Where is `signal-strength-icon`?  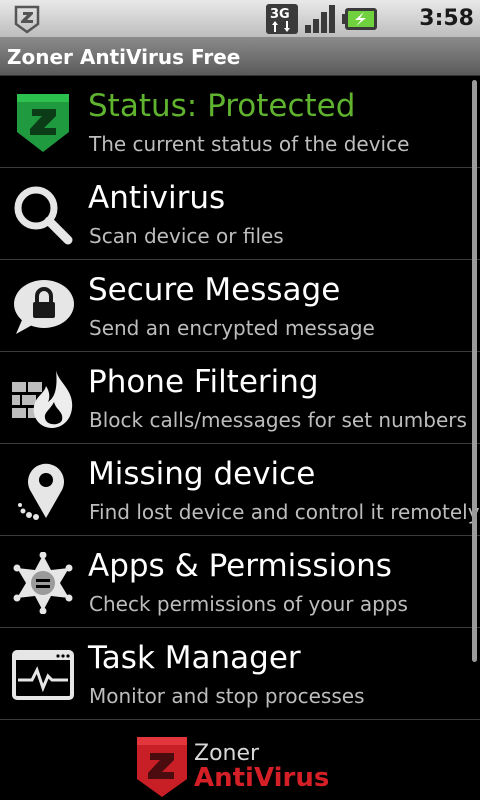
signal-strength-icon is located at coordinates (320, 19).